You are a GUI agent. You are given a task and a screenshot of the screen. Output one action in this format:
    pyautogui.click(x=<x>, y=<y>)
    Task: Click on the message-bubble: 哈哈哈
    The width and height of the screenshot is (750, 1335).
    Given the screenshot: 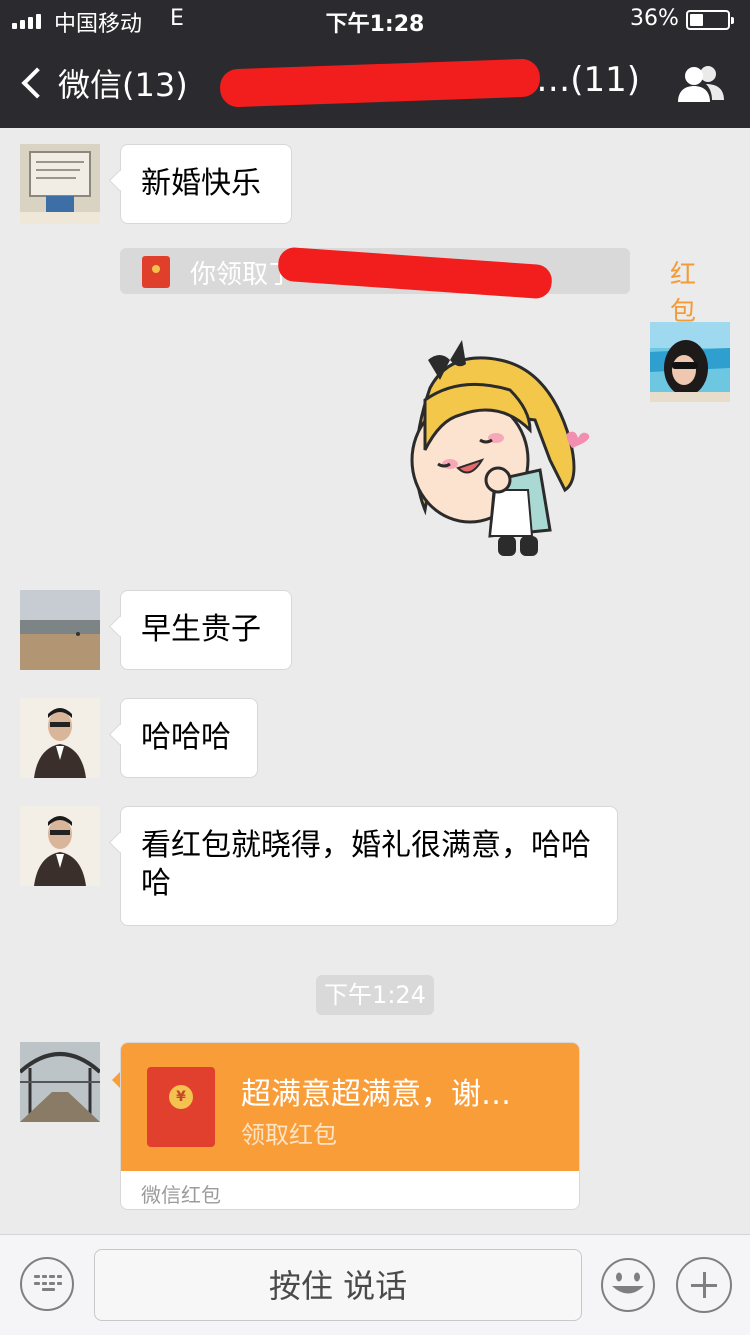 What is the action you would take?
    pyautogui.click(x=189, y=738)
    